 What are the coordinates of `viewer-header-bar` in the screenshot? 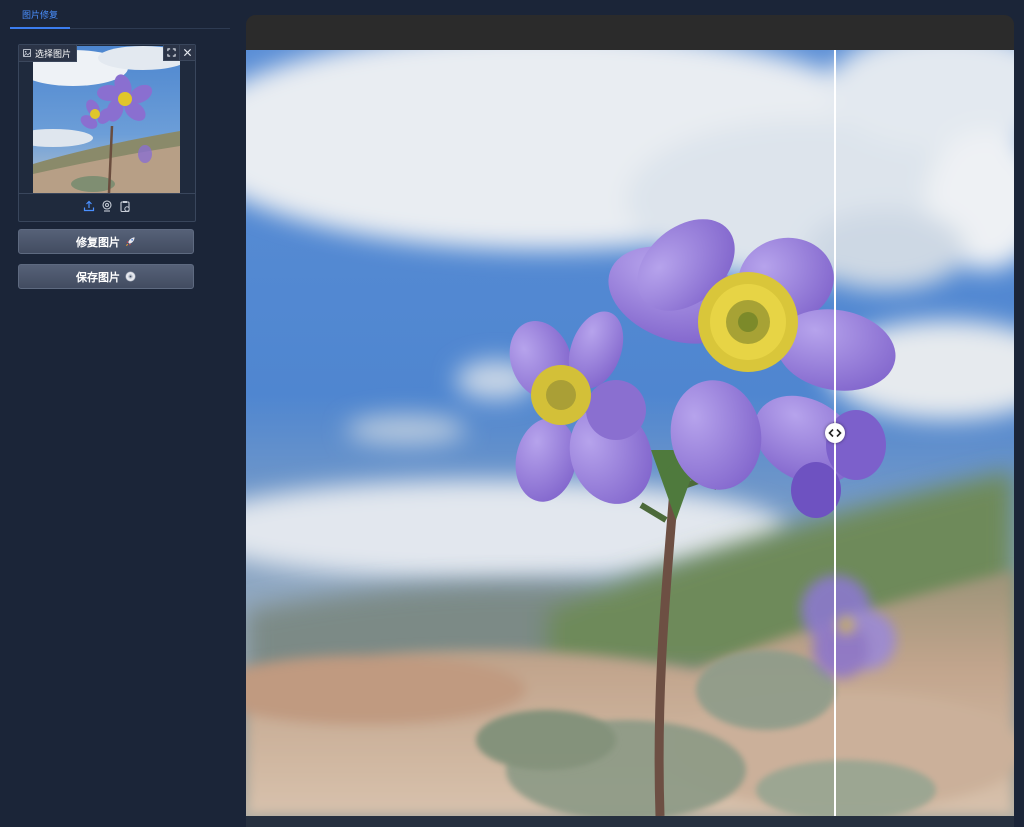 It's located at (630, 32).